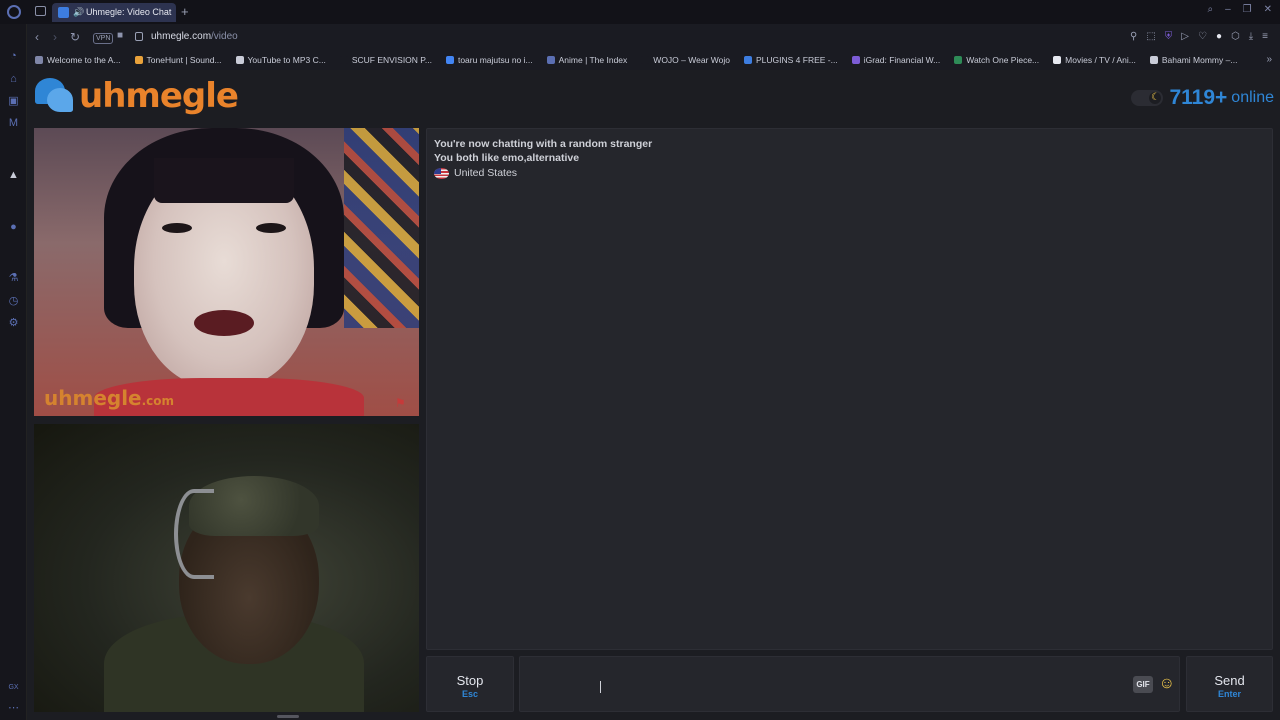 Image resolution: width=1280 pixels, height=720 pixels. What do you see at coordinates (13, 175) in the screenshot?
I see `aria-icon: ▲` at bounding box center [13, 175].